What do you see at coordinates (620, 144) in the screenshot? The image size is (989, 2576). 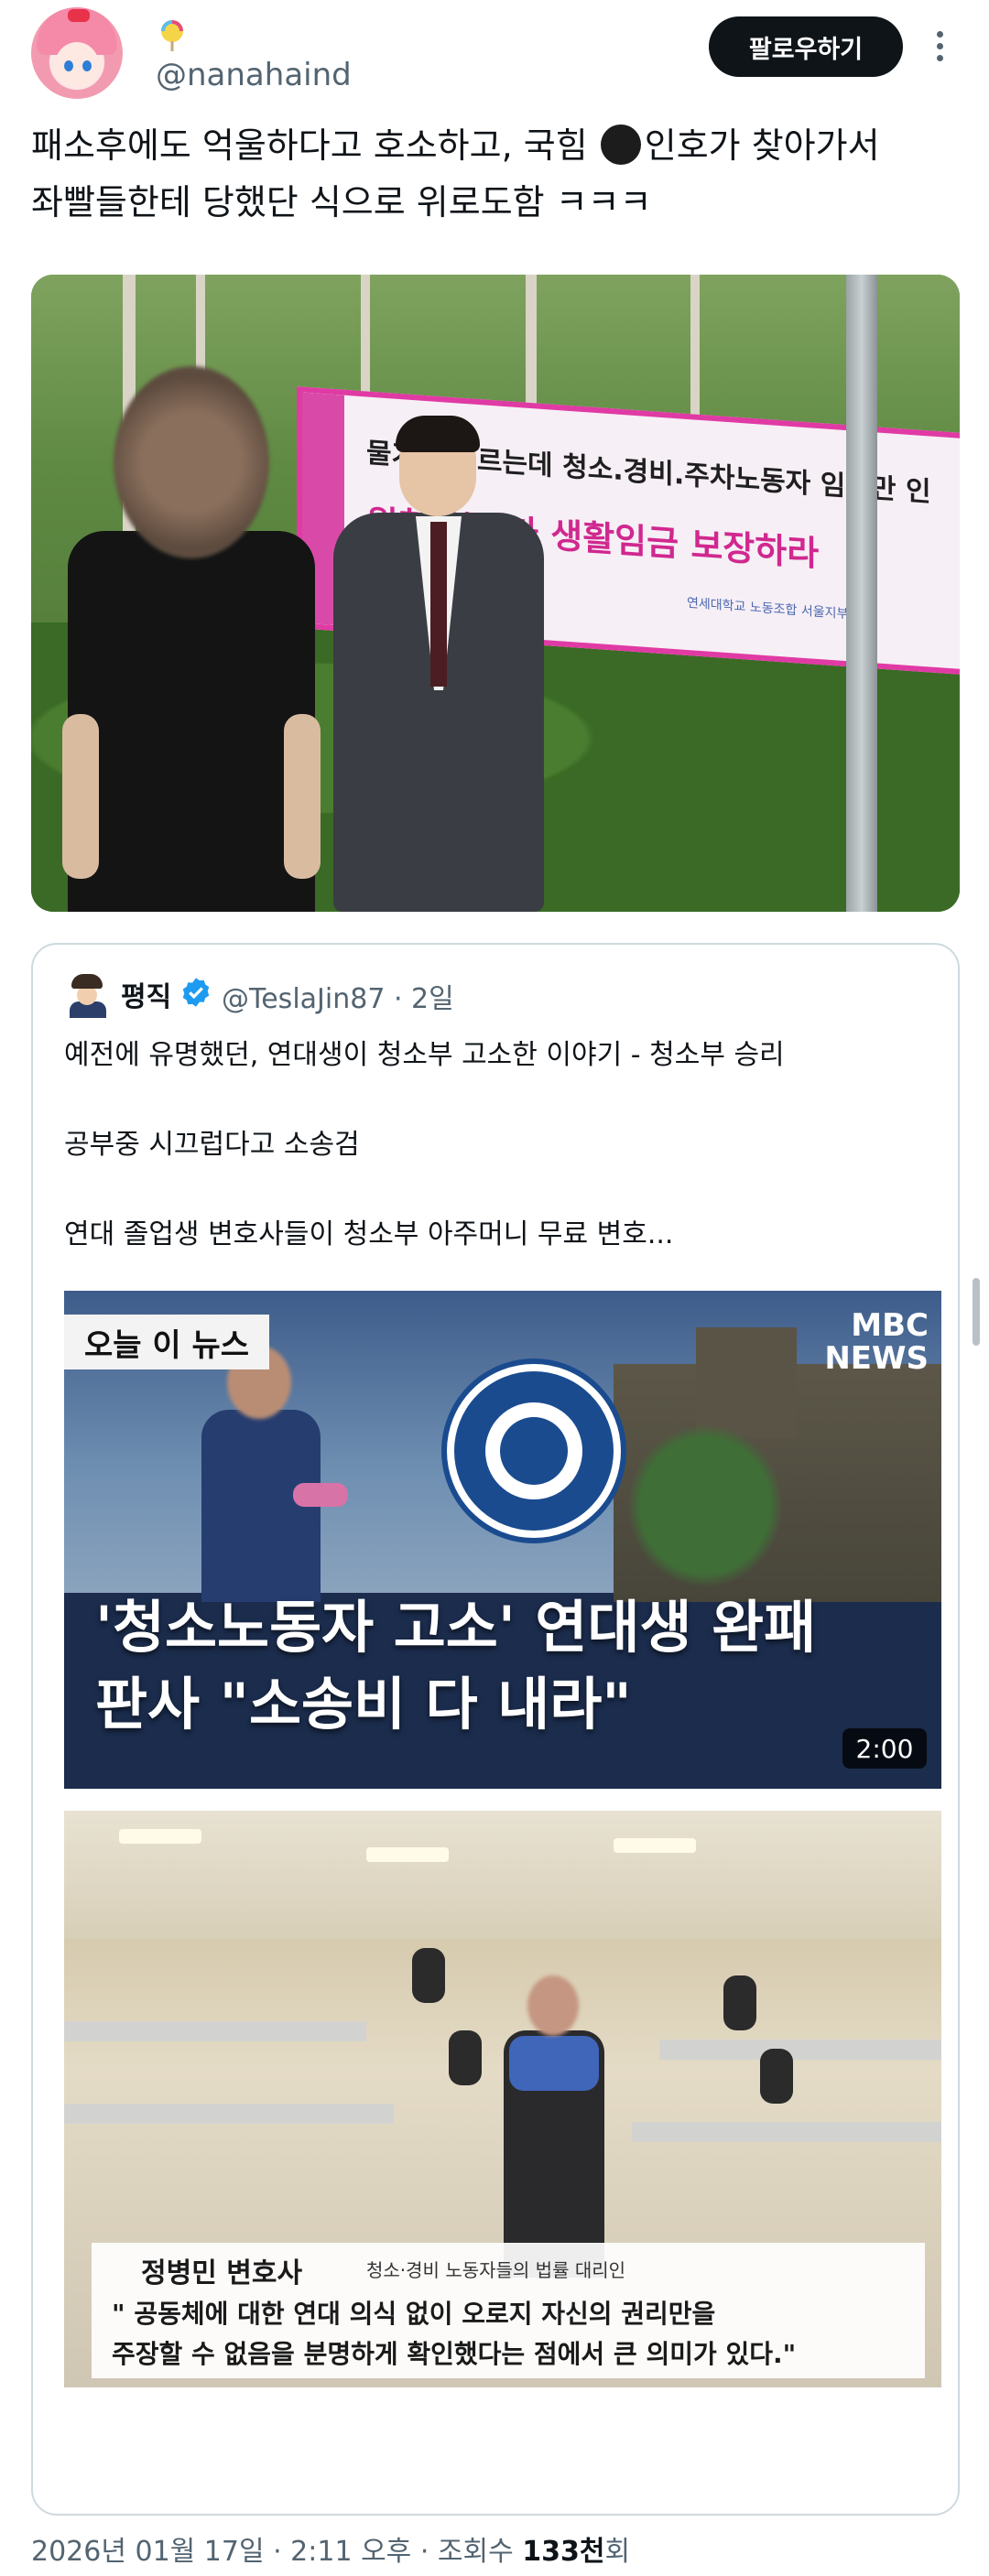 I see `censor-dot` at bounding box center [620, 144].